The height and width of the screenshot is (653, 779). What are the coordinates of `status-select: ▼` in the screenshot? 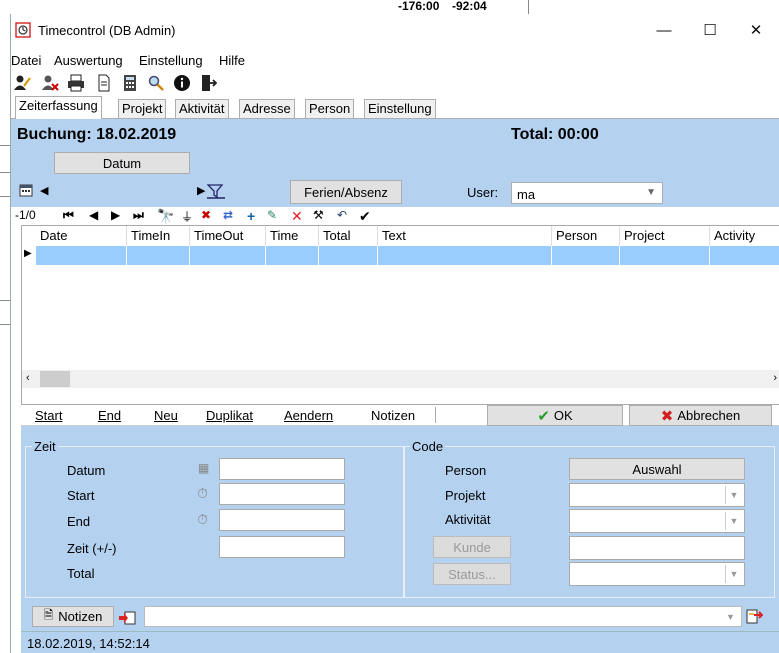 It's located at (657, 574).